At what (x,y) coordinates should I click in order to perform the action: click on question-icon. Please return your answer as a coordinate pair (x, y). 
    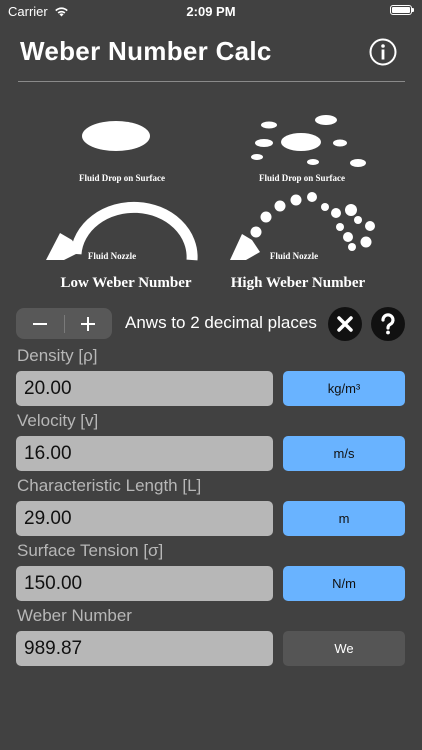
    Looking at the image, I should click on (388, 324).